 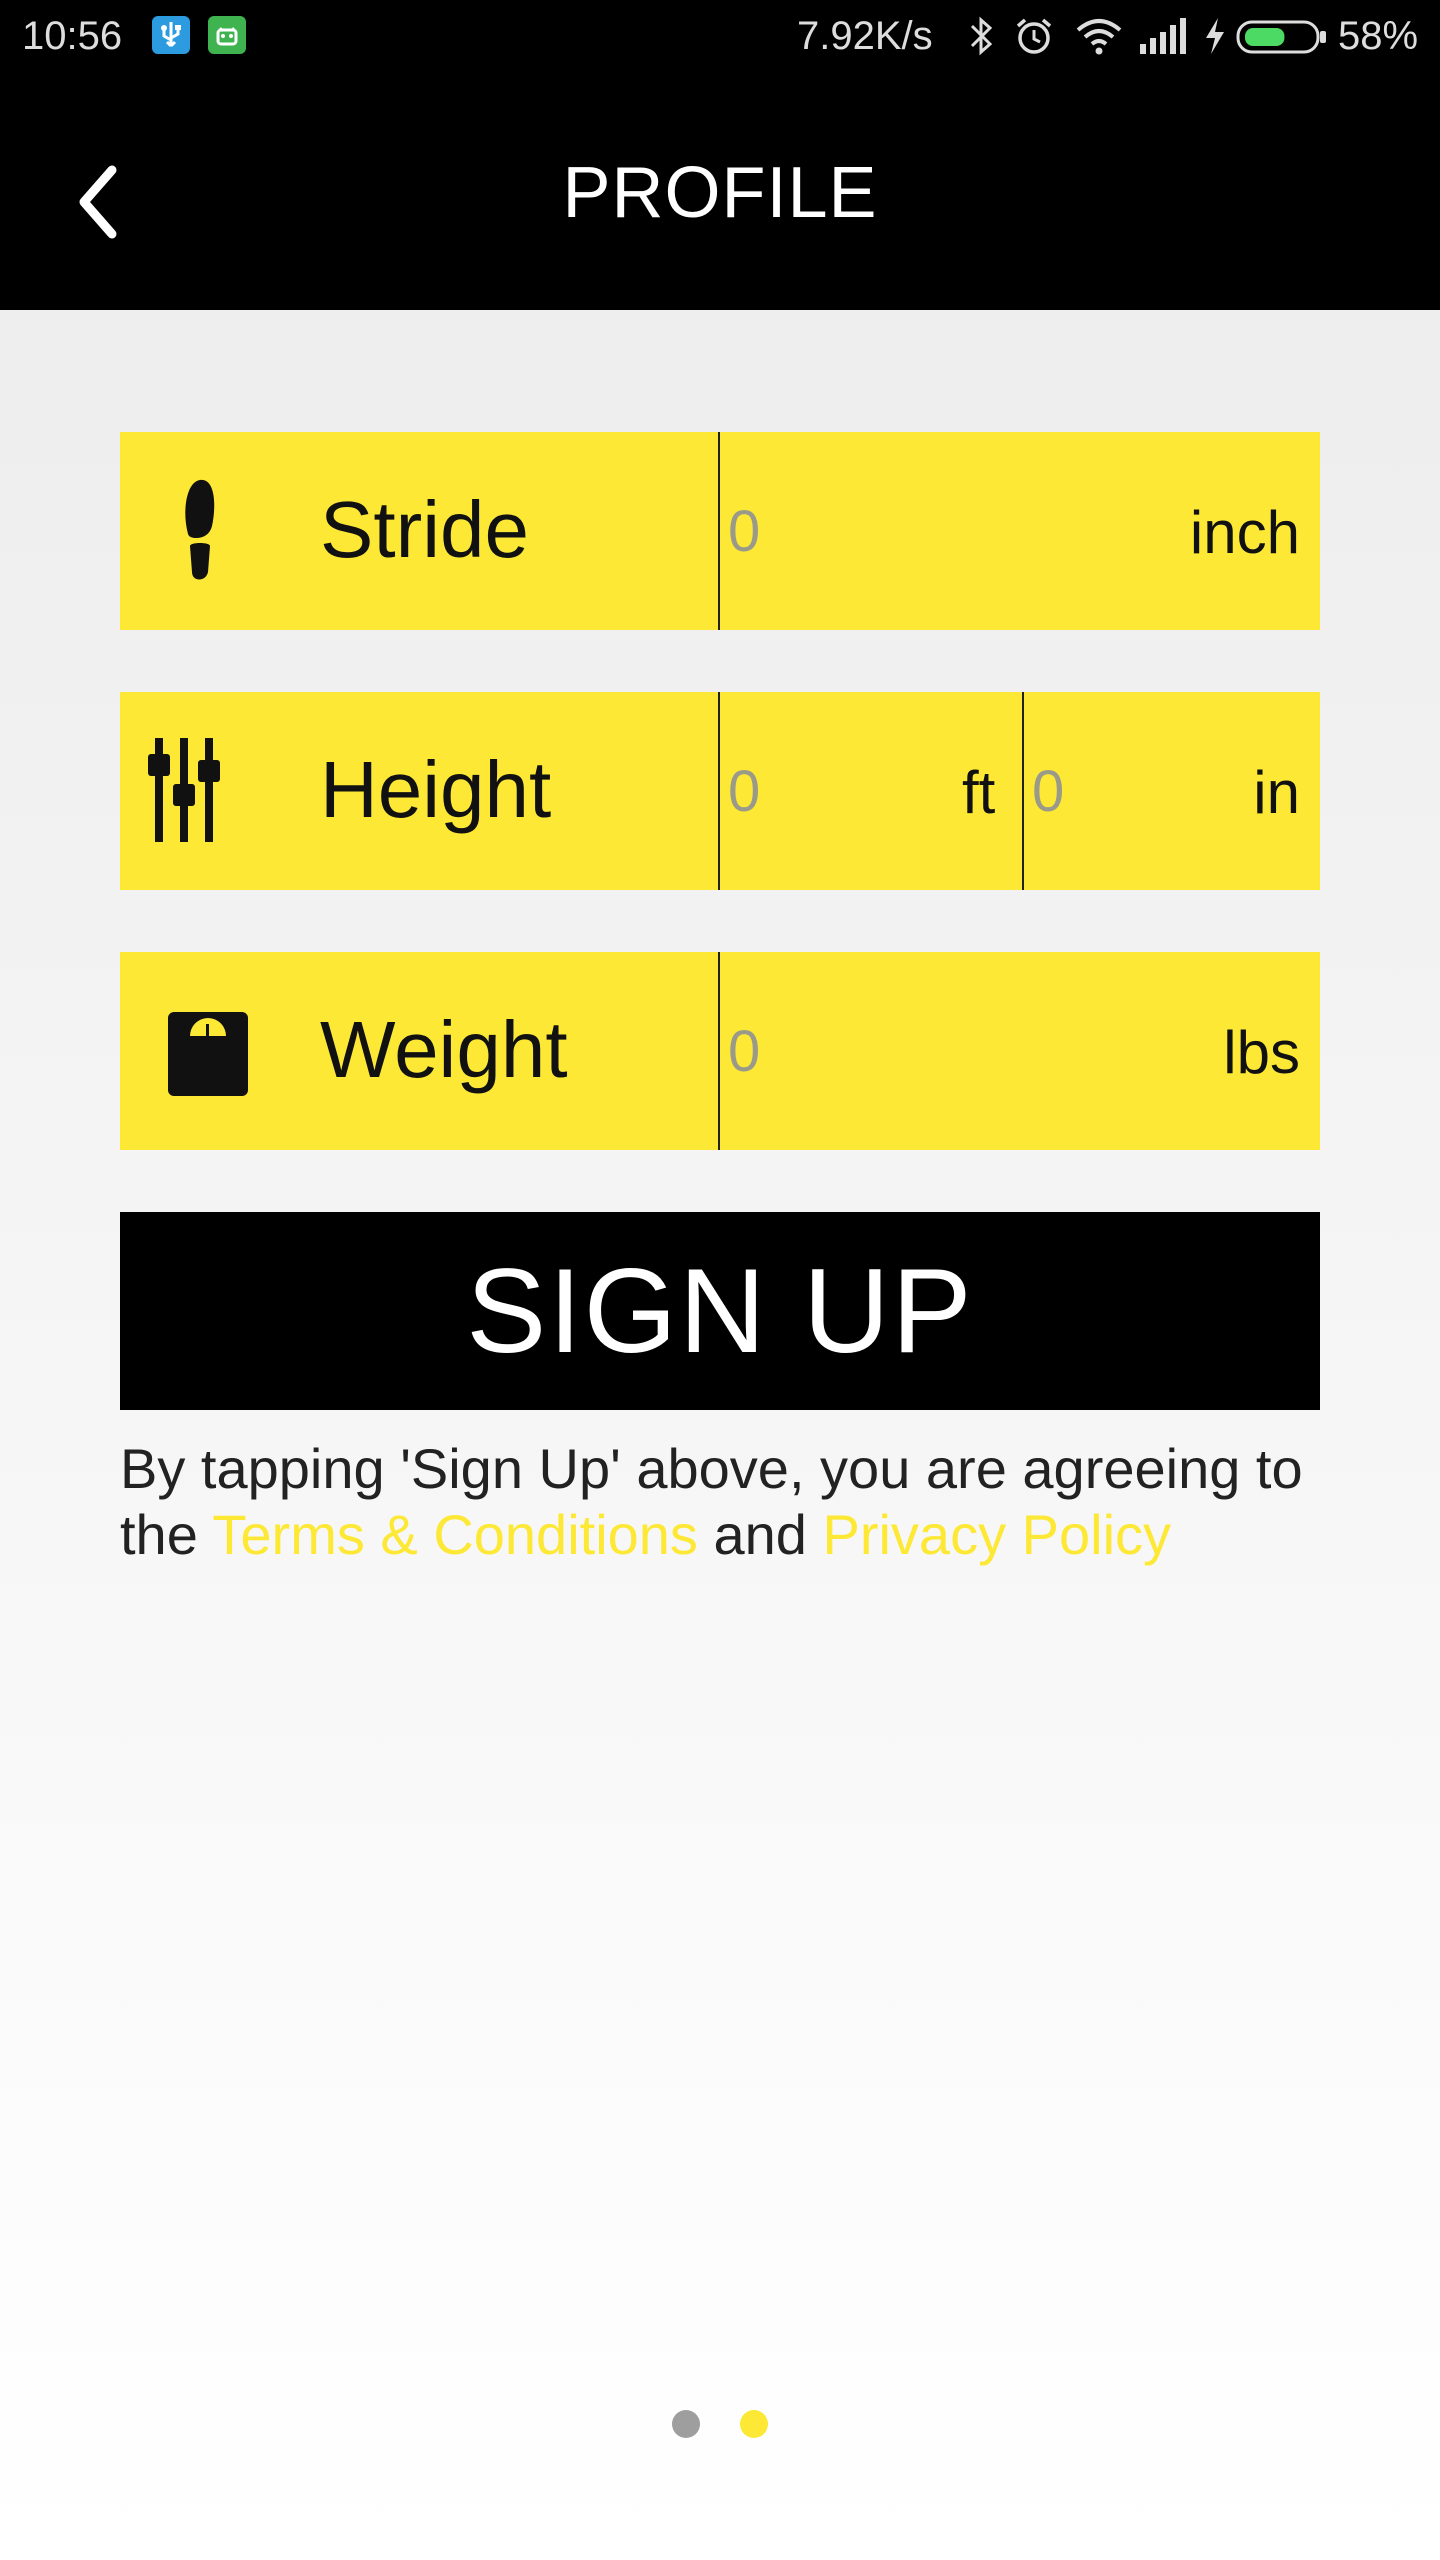 I want to click on weight-label: Weight, so click(x=444, y=1049).